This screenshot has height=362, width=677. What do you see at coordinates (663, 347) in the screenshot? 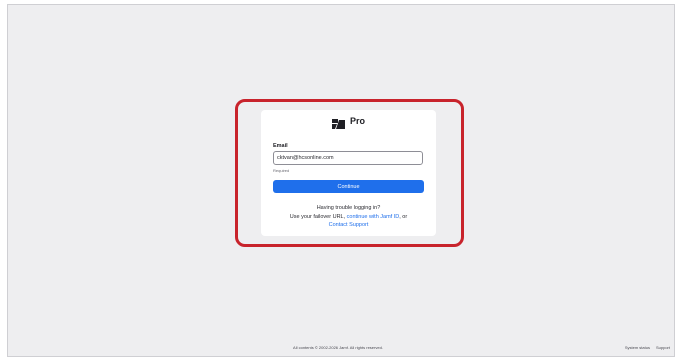
I see `support-link: Support` at bounding box center [663, 347].